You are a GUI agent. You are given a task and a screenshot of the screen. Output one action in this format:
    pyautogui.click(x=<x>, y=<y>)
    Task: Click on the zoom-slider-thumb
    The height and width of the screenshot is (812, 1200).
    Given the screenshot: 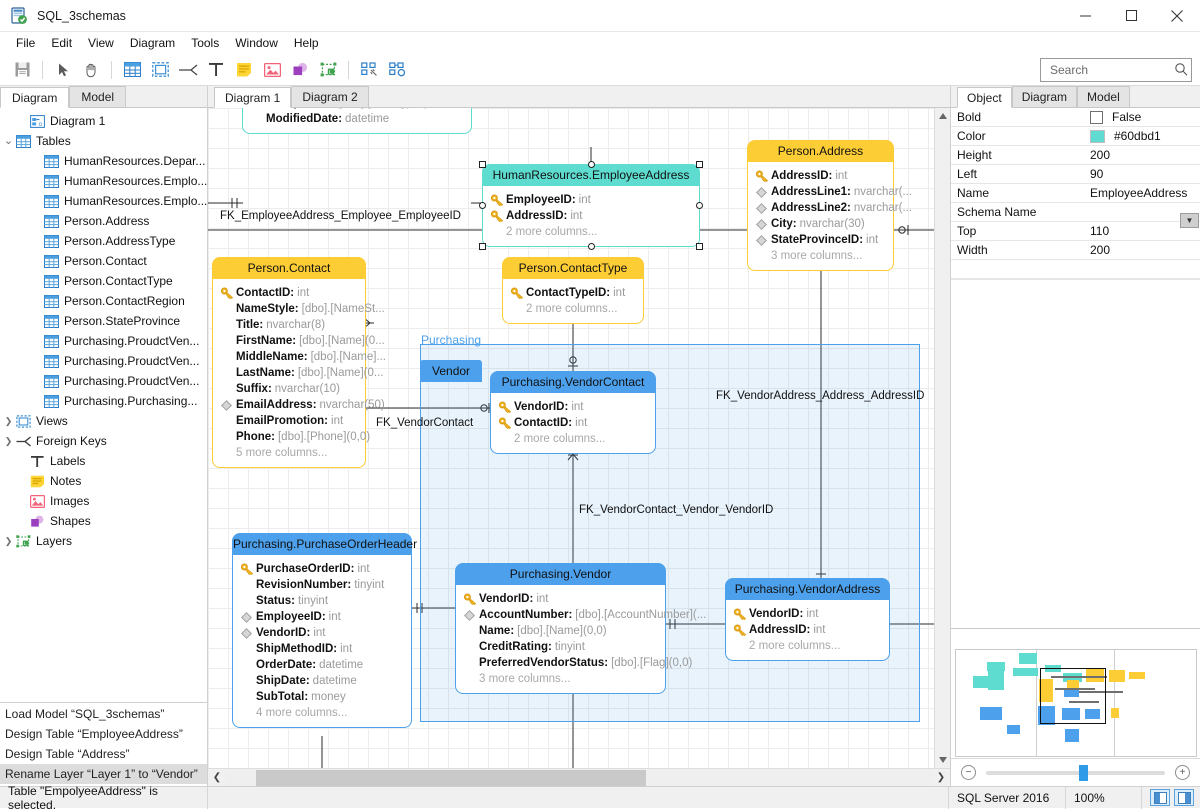 What is the action you would take?
    pyautogui.click(x=1084, y=772)
    